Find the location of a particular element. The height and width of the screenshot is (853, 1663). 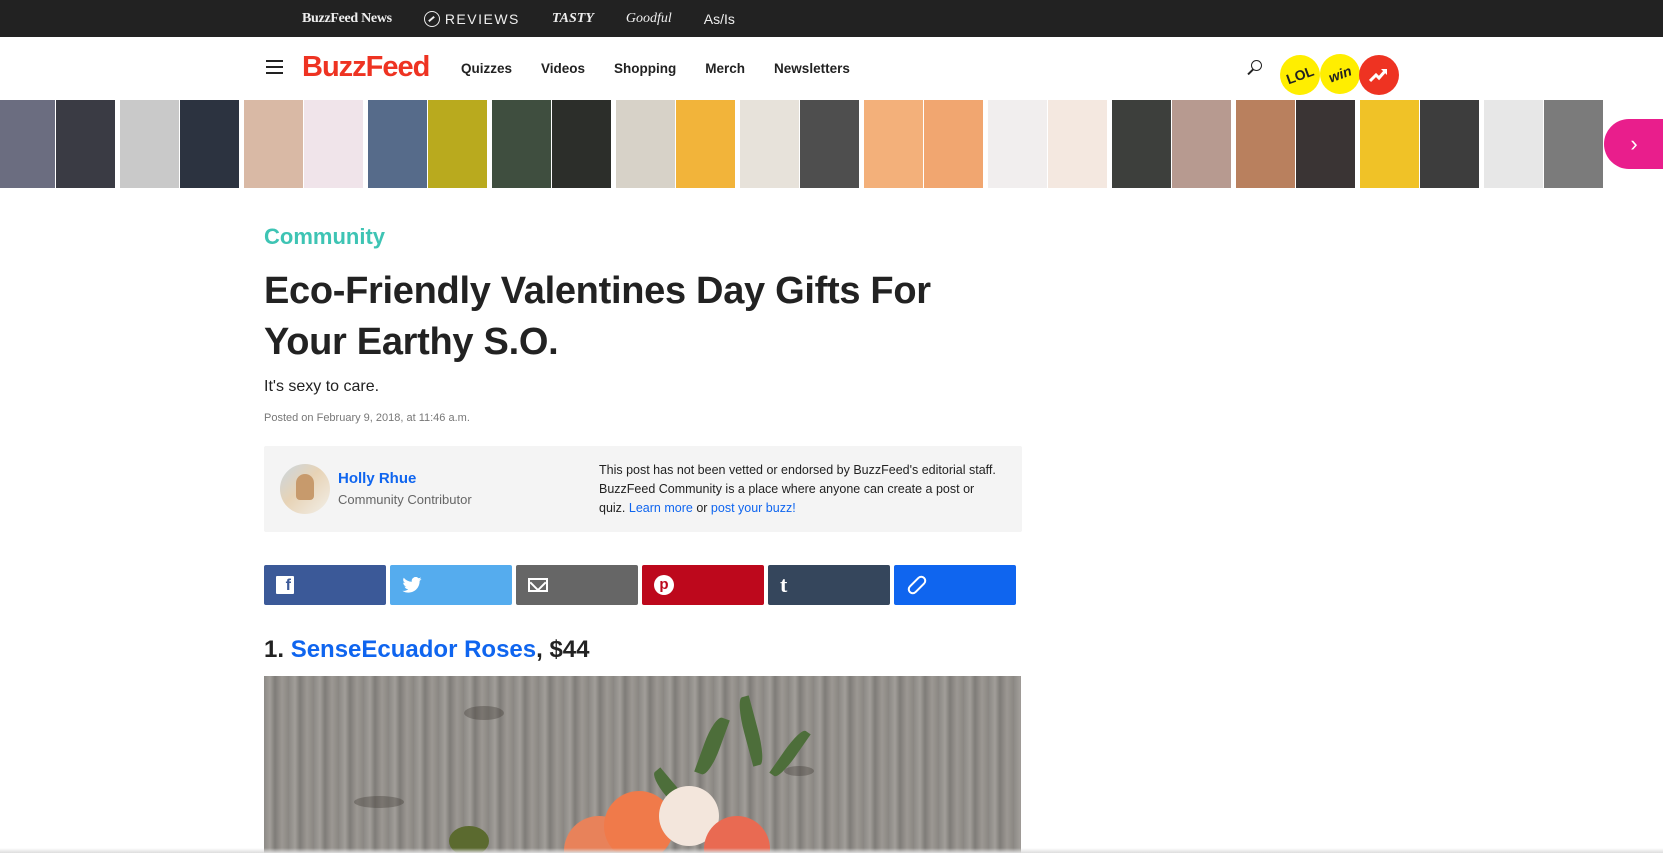

nav-link-newsletters: Newsletters is located at coordinates (812, 68).